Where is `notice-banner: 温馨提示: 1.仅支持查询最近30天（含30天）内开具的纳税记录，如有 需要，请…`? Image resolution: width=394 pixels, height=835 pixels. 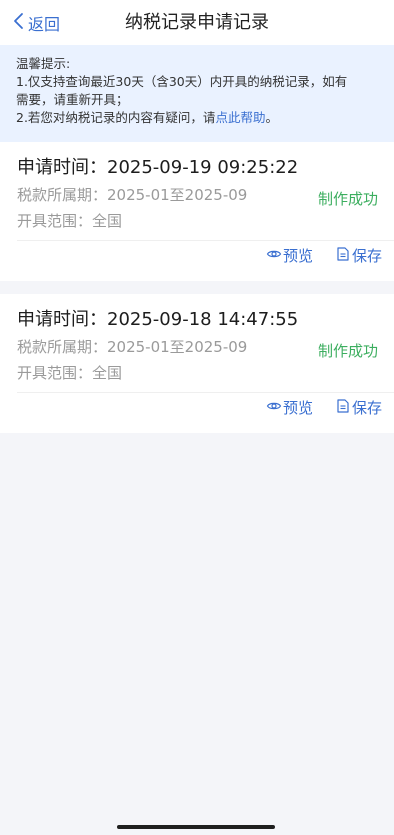 notice-banner: 温馨提示: 1.仅支持查询最近30天（含30天）内开具的纳税记录，如有 需要，请… is located at coordinates (197, 93).